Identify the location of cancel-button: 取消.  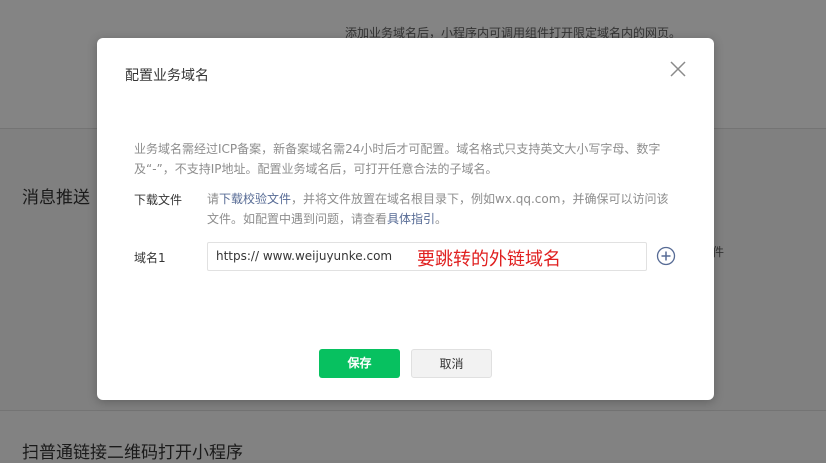
(451, 363).